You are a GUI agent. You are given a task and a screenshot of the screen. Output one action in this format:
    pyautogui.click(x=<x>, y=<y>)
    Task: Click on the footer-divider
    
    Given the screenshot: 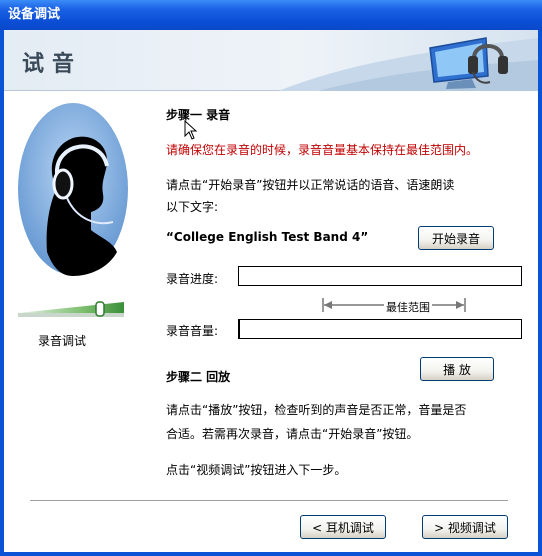 What is the action you would take?
    pyautogui.click(x=269, y=501)
    